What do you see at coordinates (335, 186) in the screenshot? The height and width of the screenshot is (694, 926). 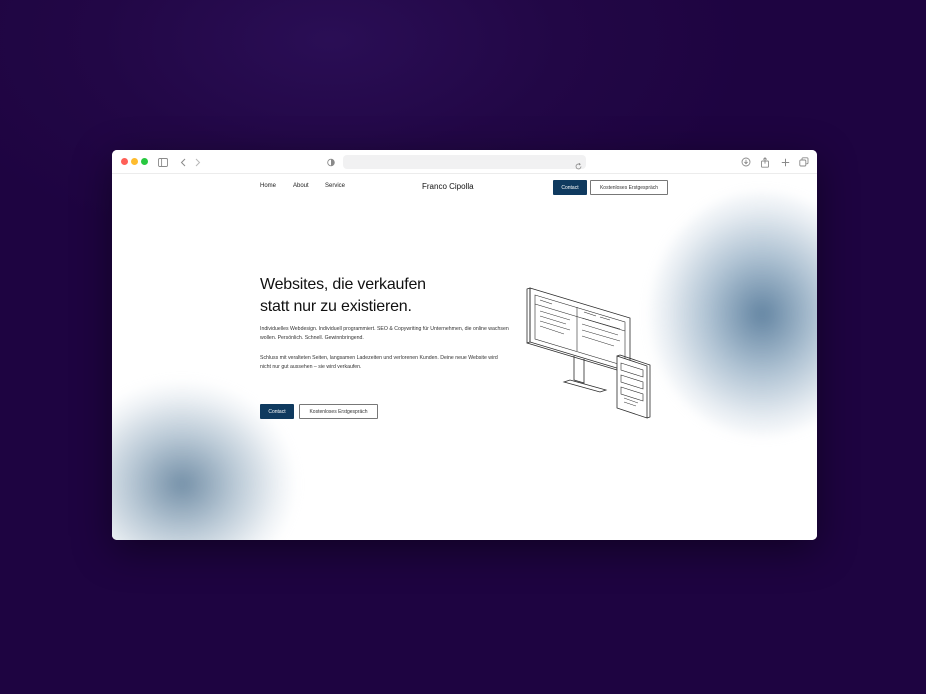 I see `nav-link-service: Service` at bounding box center [335, 186].